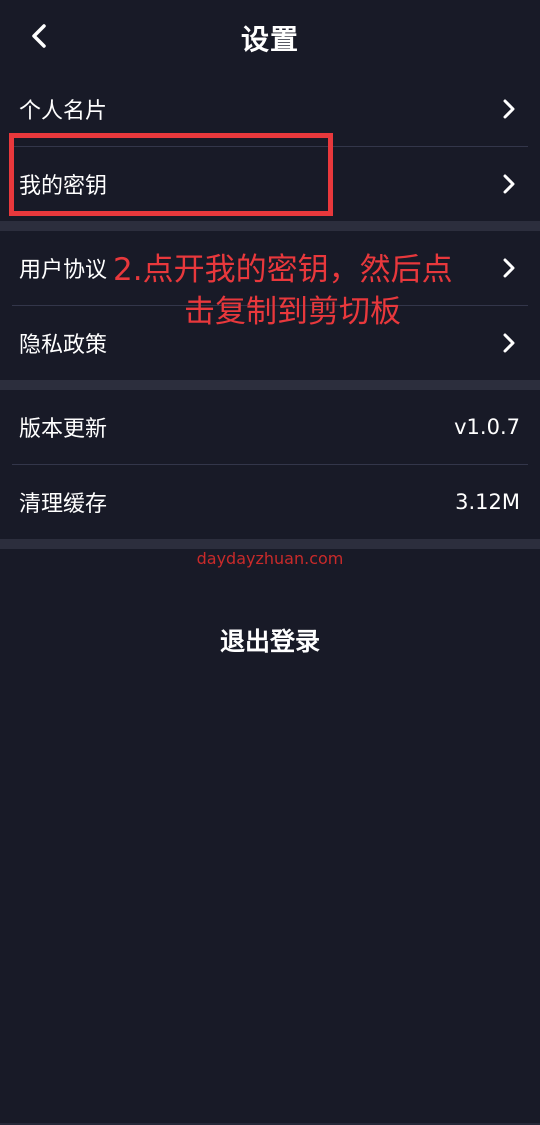  I want to click on settings-item-label: 版本更新, so click(63, 429).